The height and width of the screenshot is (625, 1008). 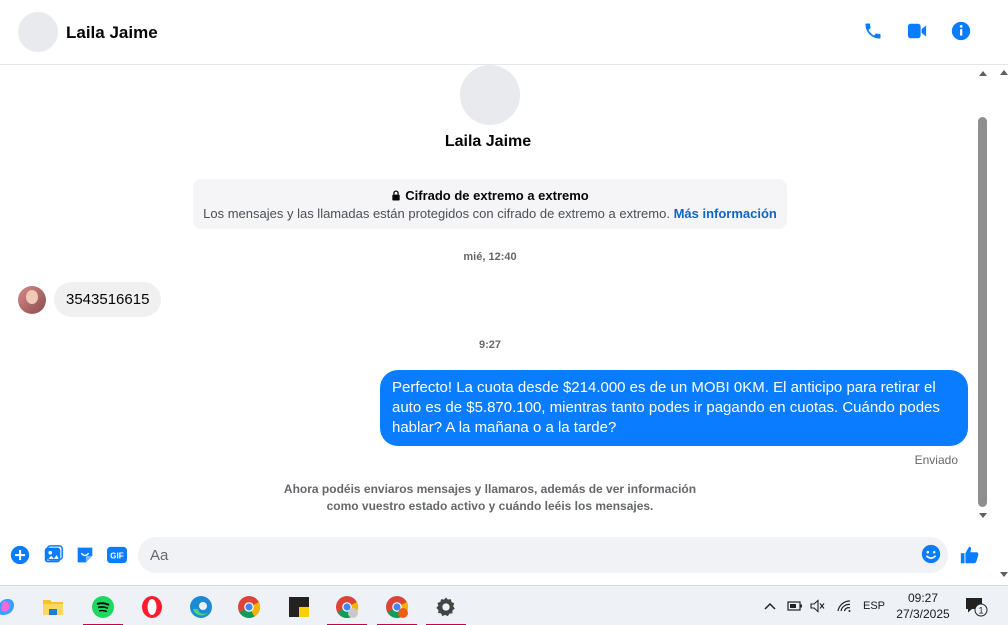 What do you see at coordinates (85, 555) in the screenshot?
I see `sticker-icon` at bounding box center [85, 555].